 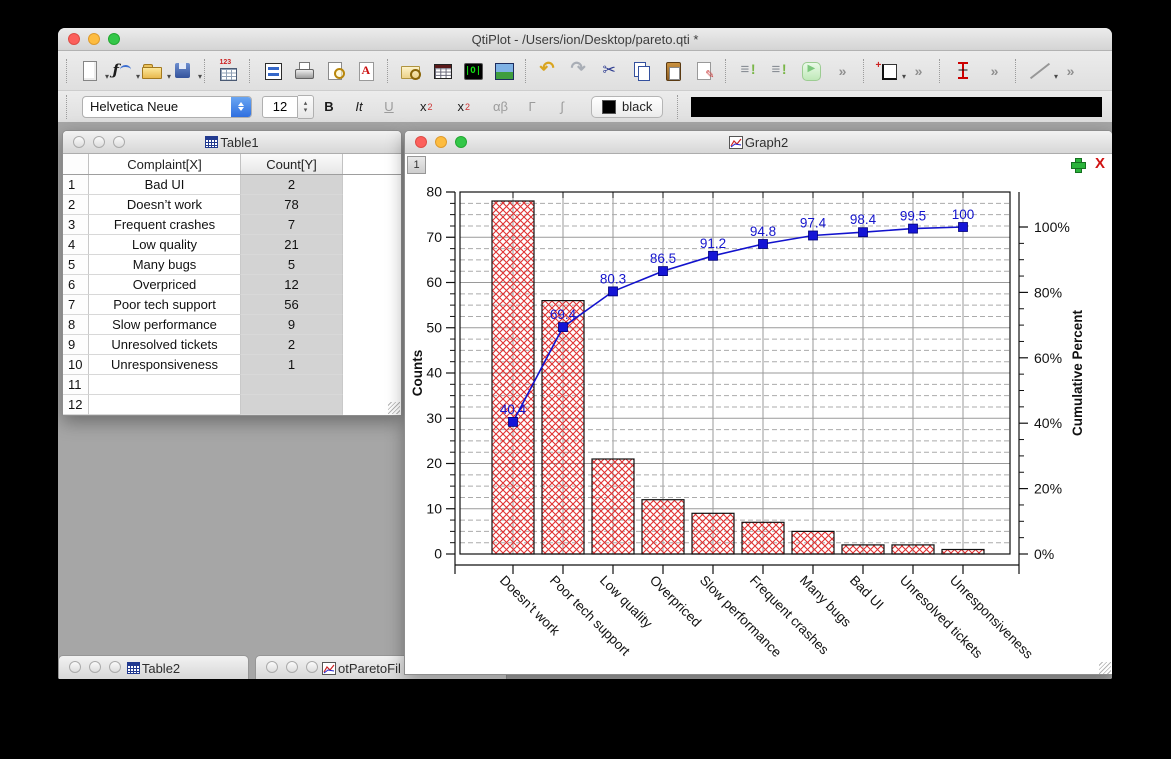 What do you see at coordinates (500, 107) in the screenshot?
I see `greek-button: αβ` at bounding box center [500, 107].